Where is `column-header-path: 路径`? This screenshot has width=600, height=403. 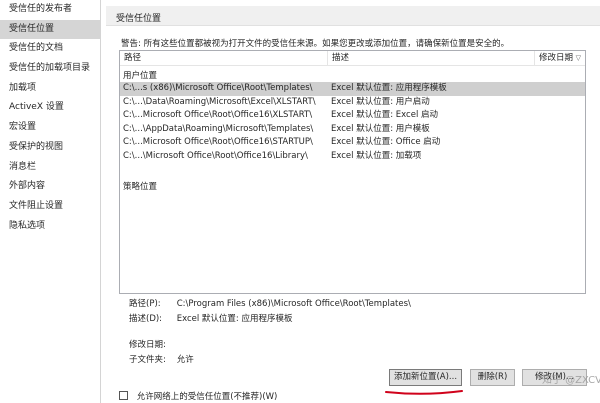 column-header-path: 路径 is located at coordinates (224, 58).